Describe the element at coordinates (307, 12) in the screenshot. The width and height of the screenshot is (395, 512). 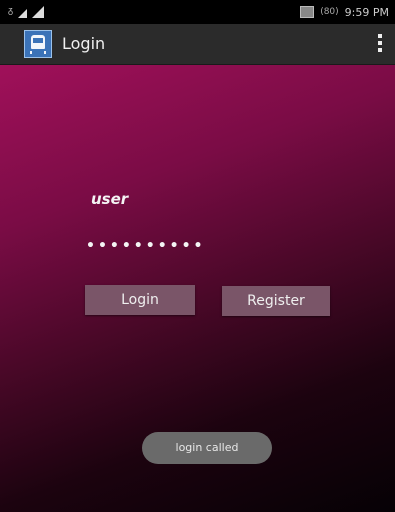
I see `notification-icon` at that location.